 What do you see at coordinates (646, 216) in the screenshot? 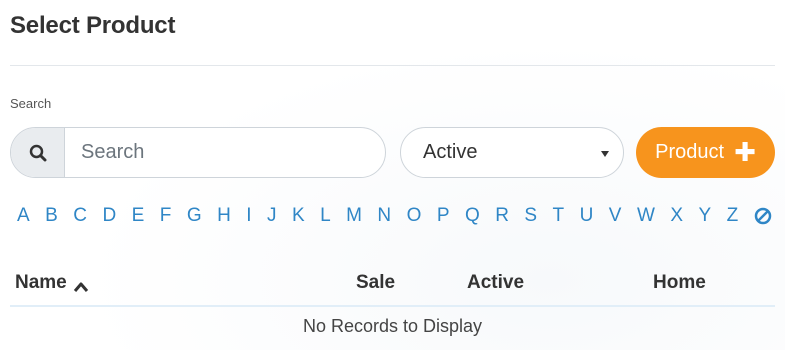
I see `alphabet-letter-w: W` at bounding box center [646, 216].